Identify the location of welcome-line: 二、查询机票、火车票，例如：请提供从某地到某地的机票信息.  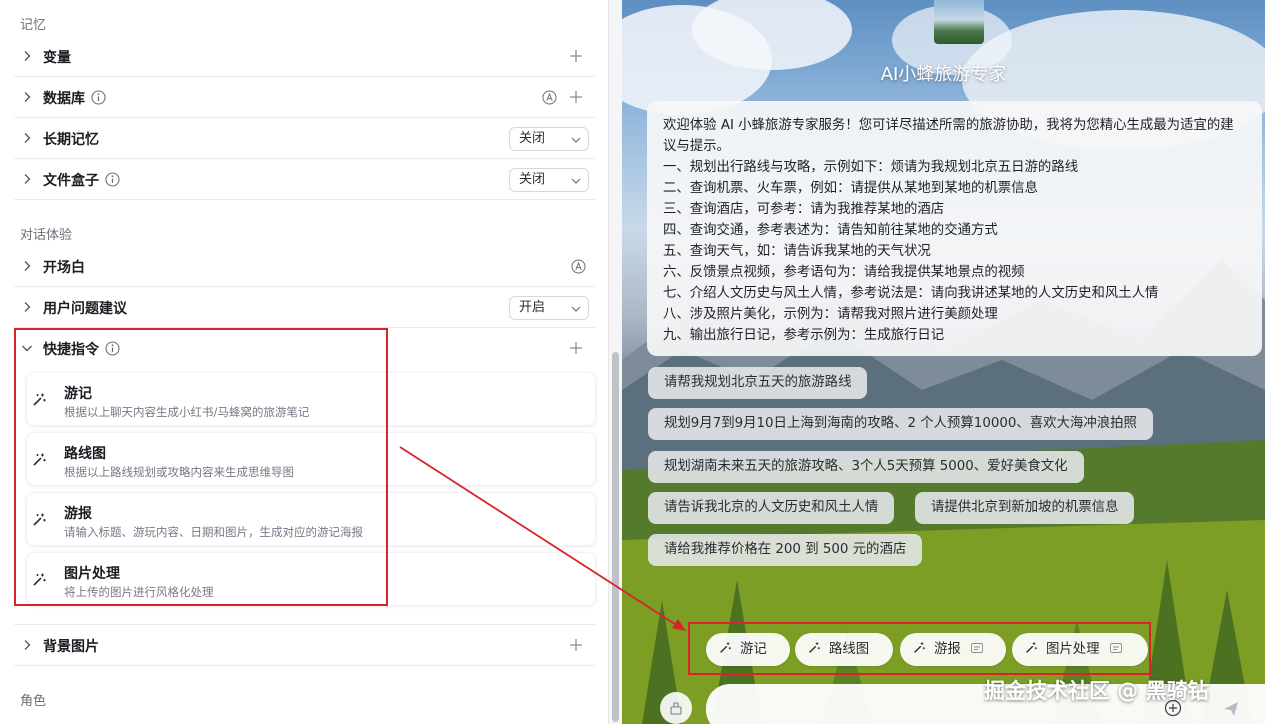
(850, 188).